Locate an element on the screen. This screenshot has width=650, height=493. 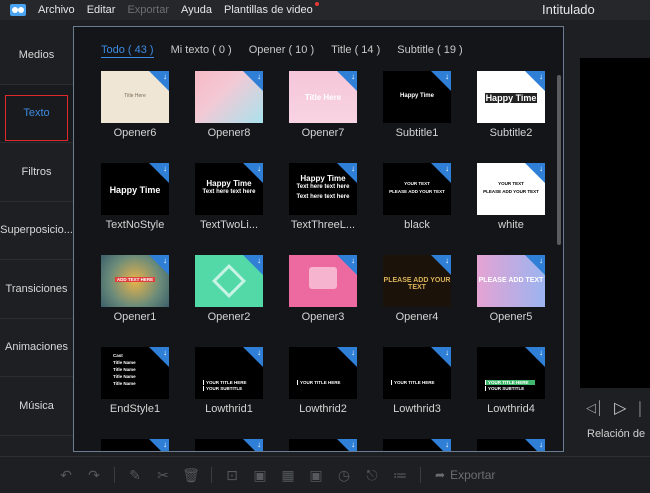
scissors-icon: ✂ is located at coordinates (163, 475).